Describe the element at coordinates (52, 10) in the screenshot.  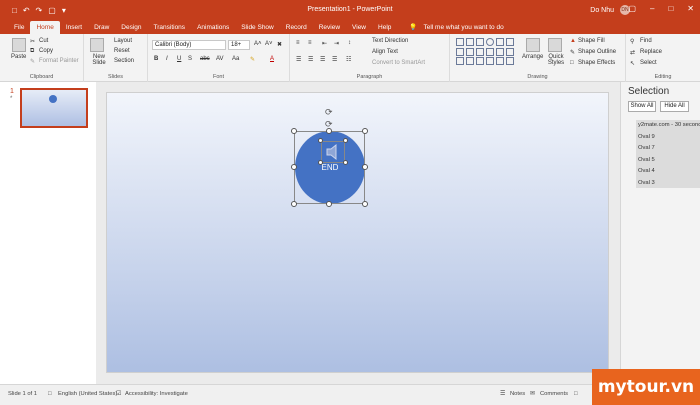
I see `start-from-beginning-icon: ▢` at that location.